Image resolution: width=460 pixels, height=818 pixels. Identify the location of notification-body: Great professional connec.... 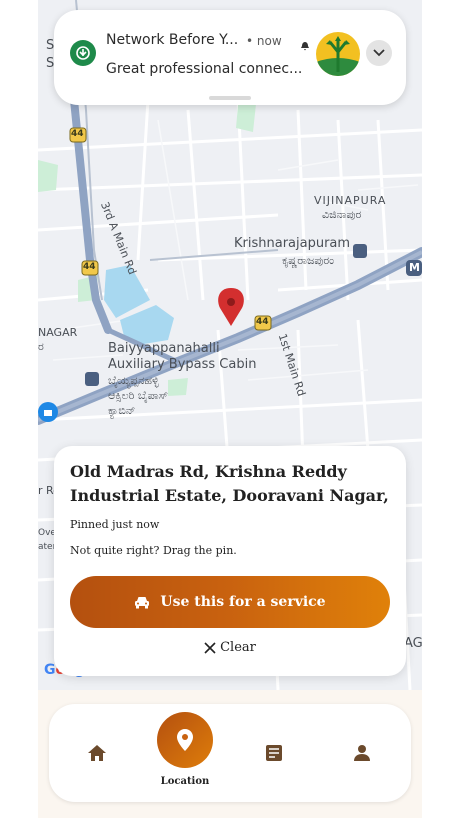
(204, 69).